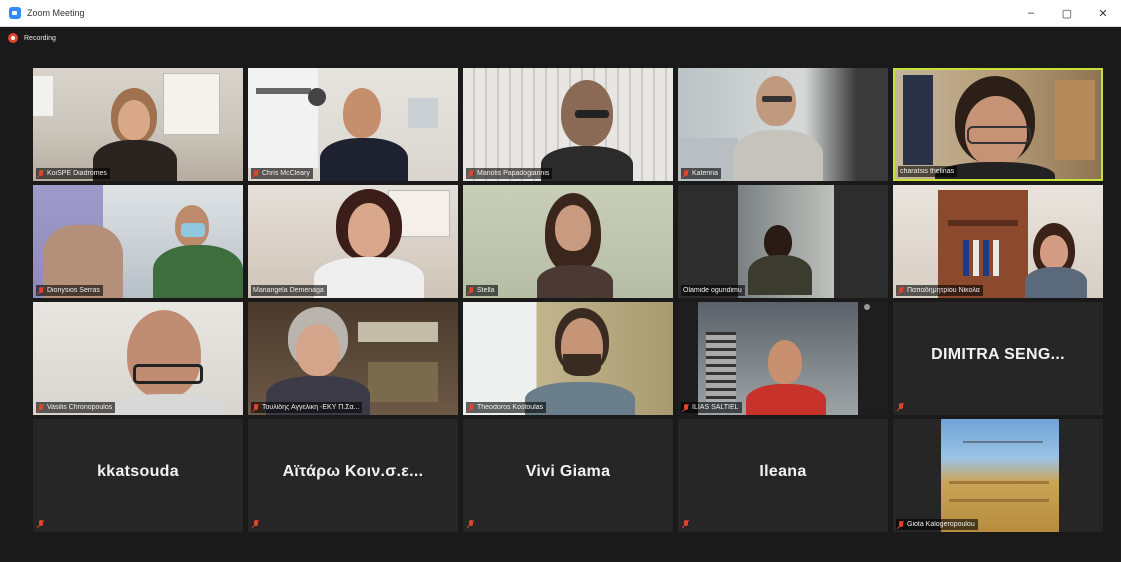 Image resolution: width=1121 pixels, height=562 pixels. I want to click on participant-tile: KoiSPE Diadromes, so click(138, 124).